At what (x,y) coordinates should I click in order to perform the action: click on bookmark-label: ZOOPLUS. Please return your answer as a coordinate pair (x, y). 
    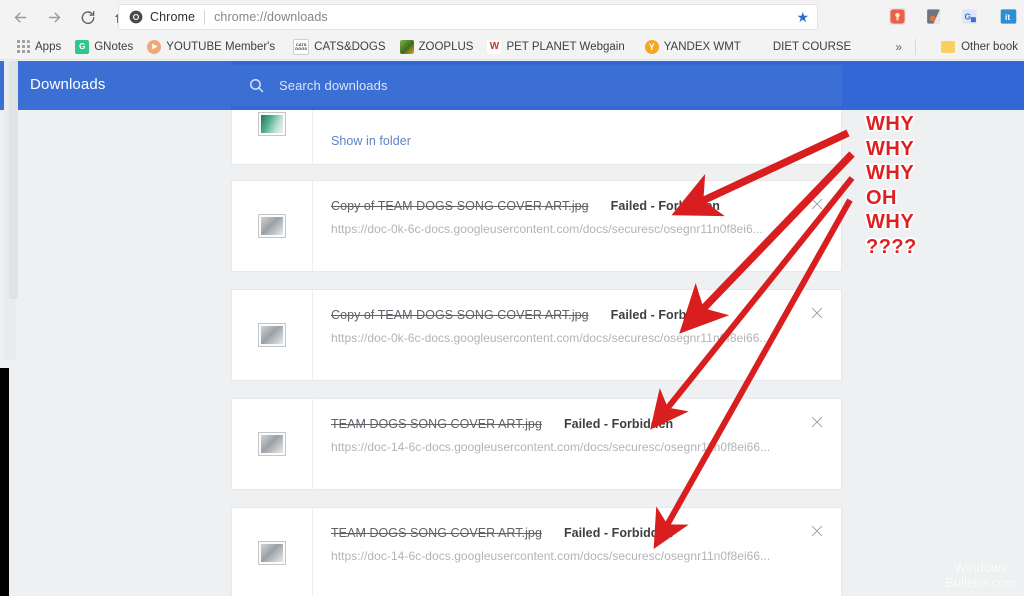
    Looking at the image, I should click on (446, 46).